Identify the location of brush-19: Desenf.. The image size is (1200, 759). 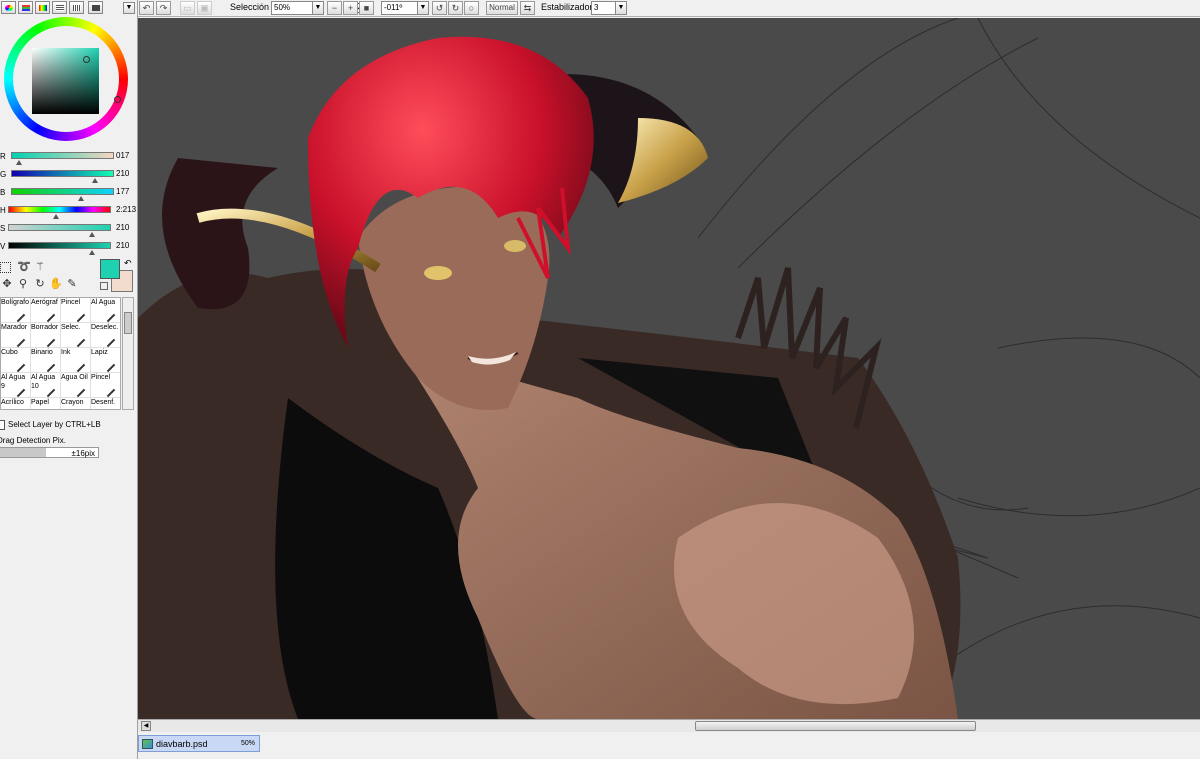
(105, 403).